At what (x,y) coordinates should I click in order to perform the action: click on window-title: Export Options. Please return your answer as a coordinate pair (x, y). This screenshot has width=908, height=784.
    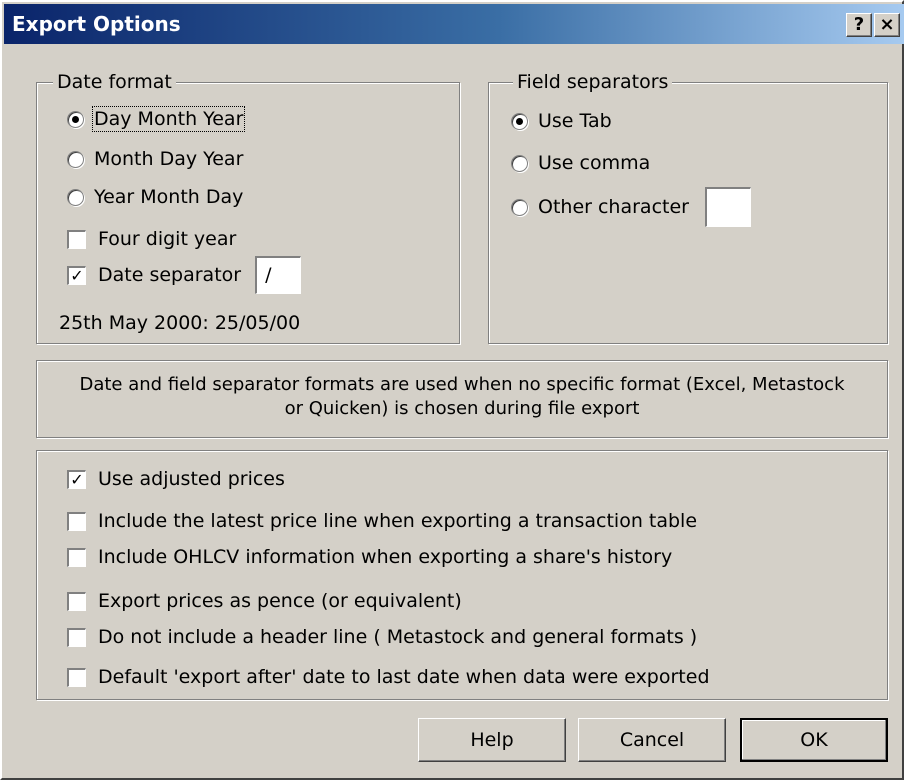
    Looking at the image, I should click on (96, 24).